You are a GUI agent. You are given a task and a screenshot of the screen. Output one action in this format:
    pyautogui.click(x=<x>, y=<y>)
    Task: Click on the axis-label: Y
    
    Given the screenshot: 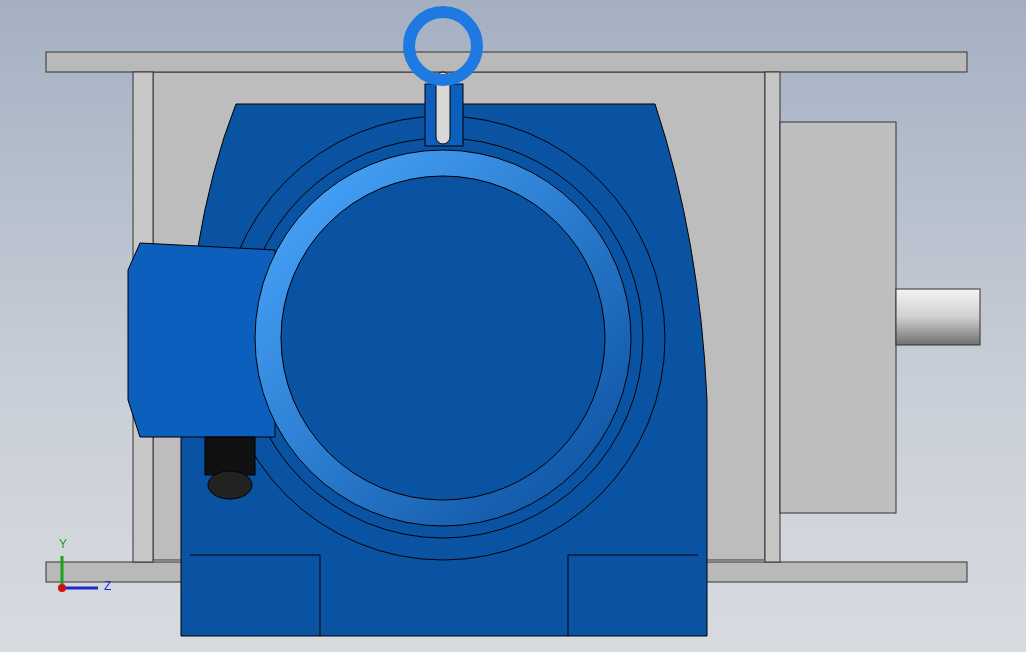 What is the action you would take?
    pyautogui.click(x=63, y=544)
    